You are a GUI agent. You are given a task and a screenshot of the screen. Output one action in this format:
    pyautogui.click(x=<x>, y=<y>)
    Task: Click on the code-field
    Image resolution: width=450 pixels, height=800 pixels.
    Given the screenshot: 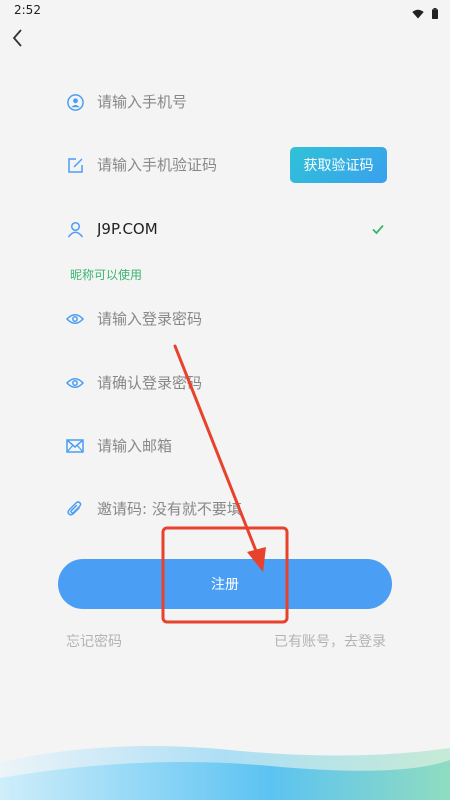 What is the action you would take?
    pyautogui.click(x=173, y=165)
    